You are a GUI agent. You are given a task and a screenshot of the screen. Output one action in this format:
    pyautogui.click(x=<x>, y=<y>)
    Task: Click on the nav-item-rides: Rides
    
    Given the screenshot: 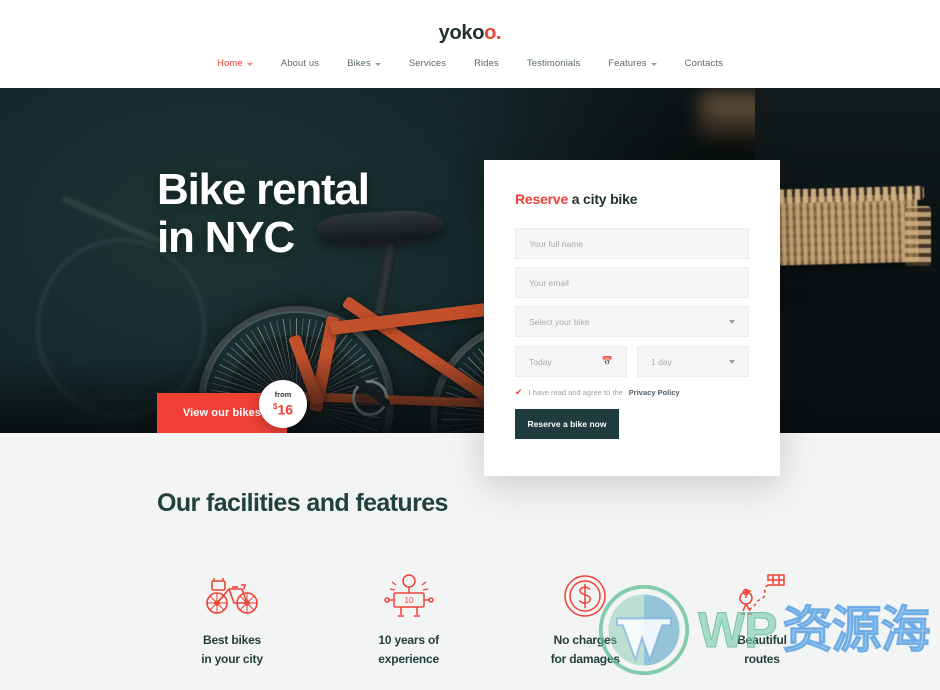 What is the action you would take?
    pyautogui.click(x=486, y=63)
    